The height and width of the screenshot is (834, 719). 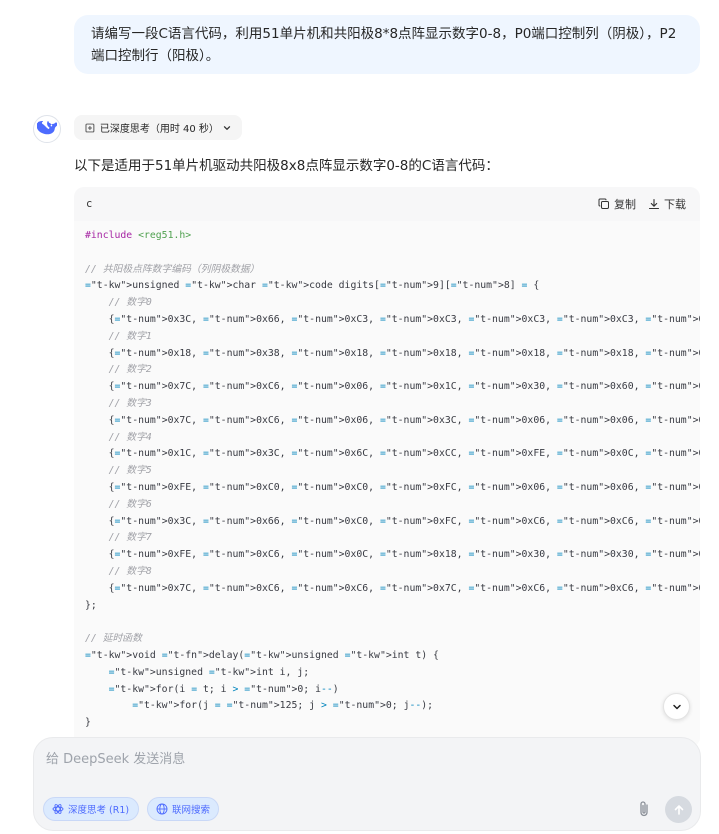 I want to click on scroll-to-bottom-button, so click(x=676, y=706).